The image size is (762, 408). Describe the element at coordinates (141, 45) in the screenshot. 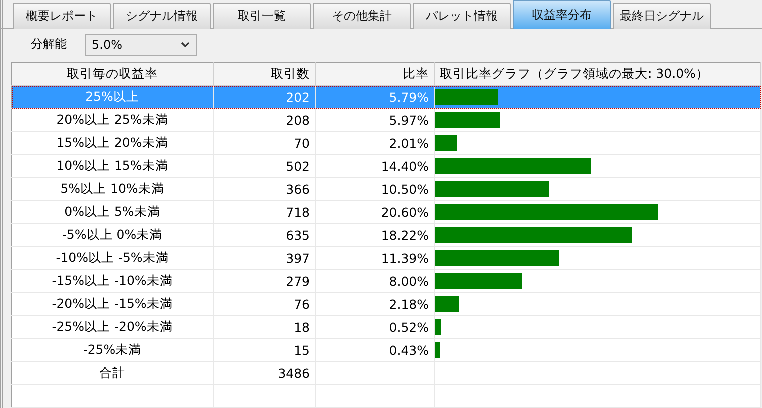

I see `resolution-dropdown: 5.0%` at that location.